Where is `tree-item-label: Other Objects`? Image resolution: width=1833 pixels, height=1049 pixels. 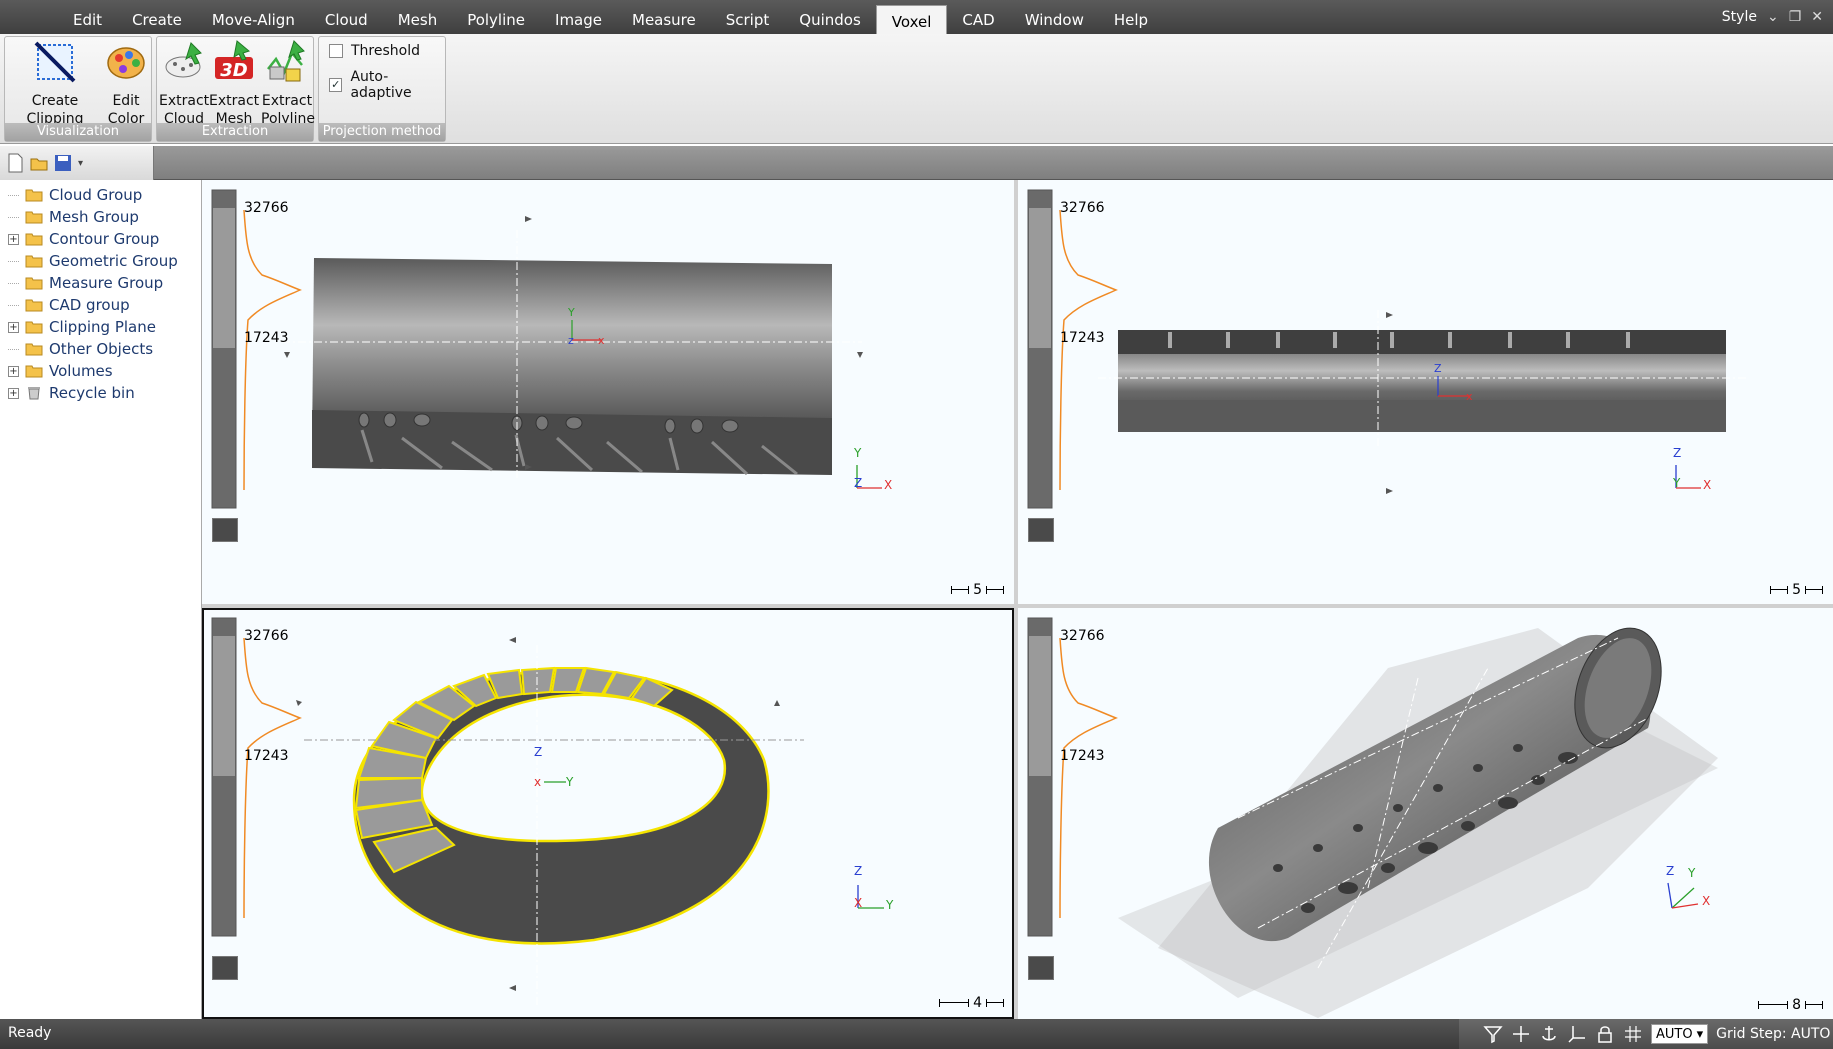
tree-item-label: Other Objects is located at coordinates (101, 349).